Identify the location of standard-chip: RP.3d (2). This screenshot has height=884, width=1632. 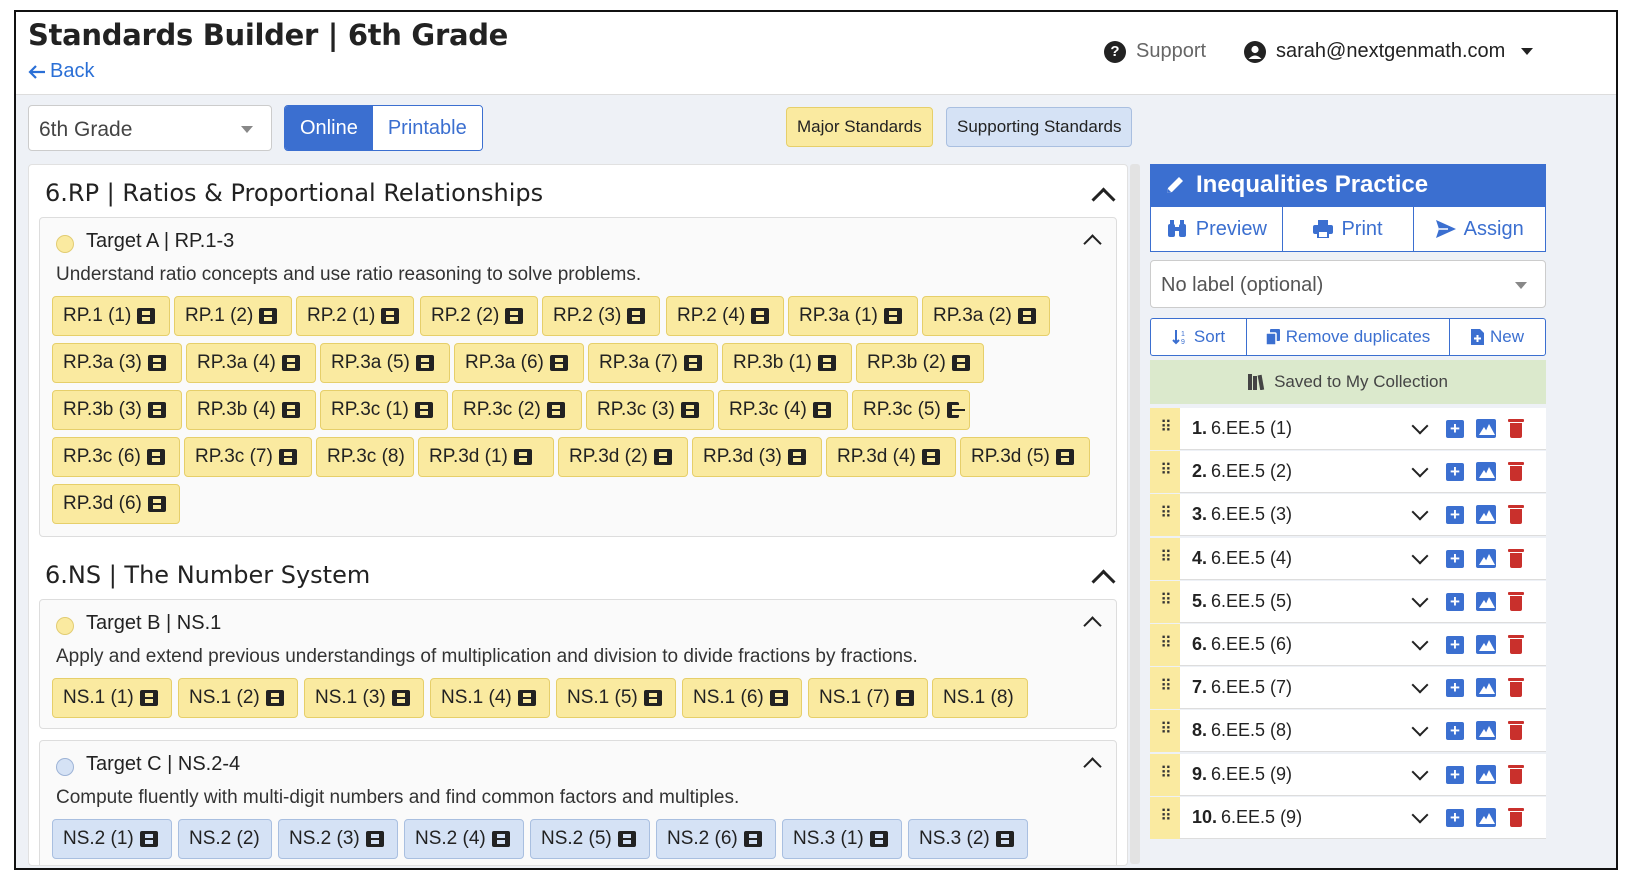
(623, 457).